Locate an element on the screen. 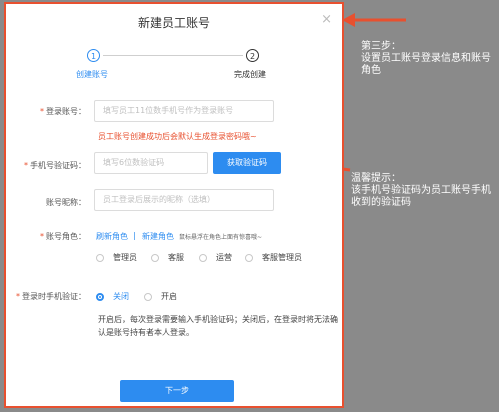 This screenshot has height=412, width=499. annotation-tip: 温馨提示： 该手机号验证码为员工账号手机收到的验证码 is located at coordinates (421, 190).